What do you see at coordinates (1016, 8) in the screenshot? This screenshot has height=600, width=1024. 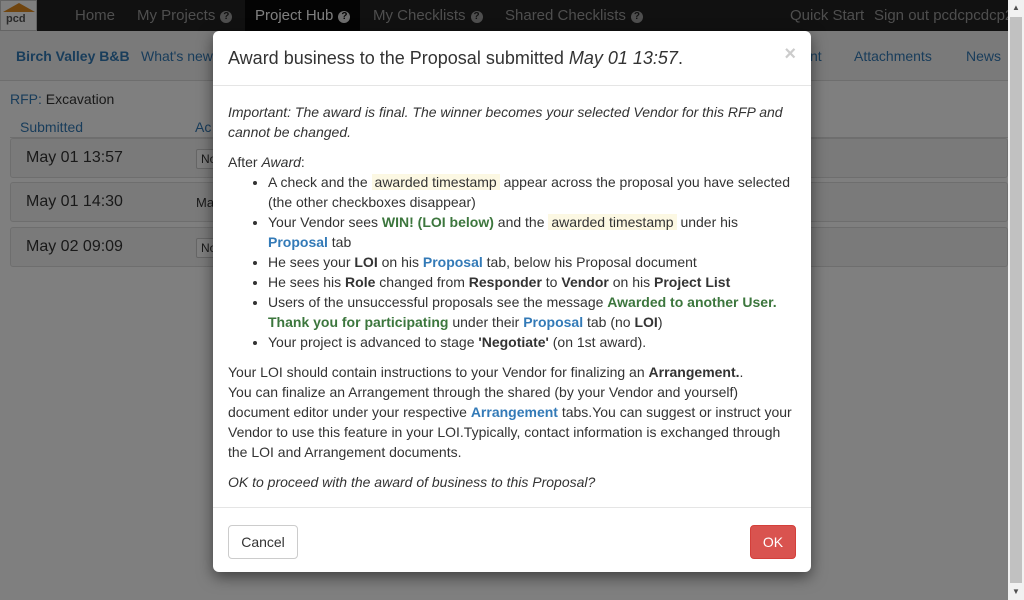 I see `scroll-up-arrow-icon: ▲` at bounding box center [1016, 8].